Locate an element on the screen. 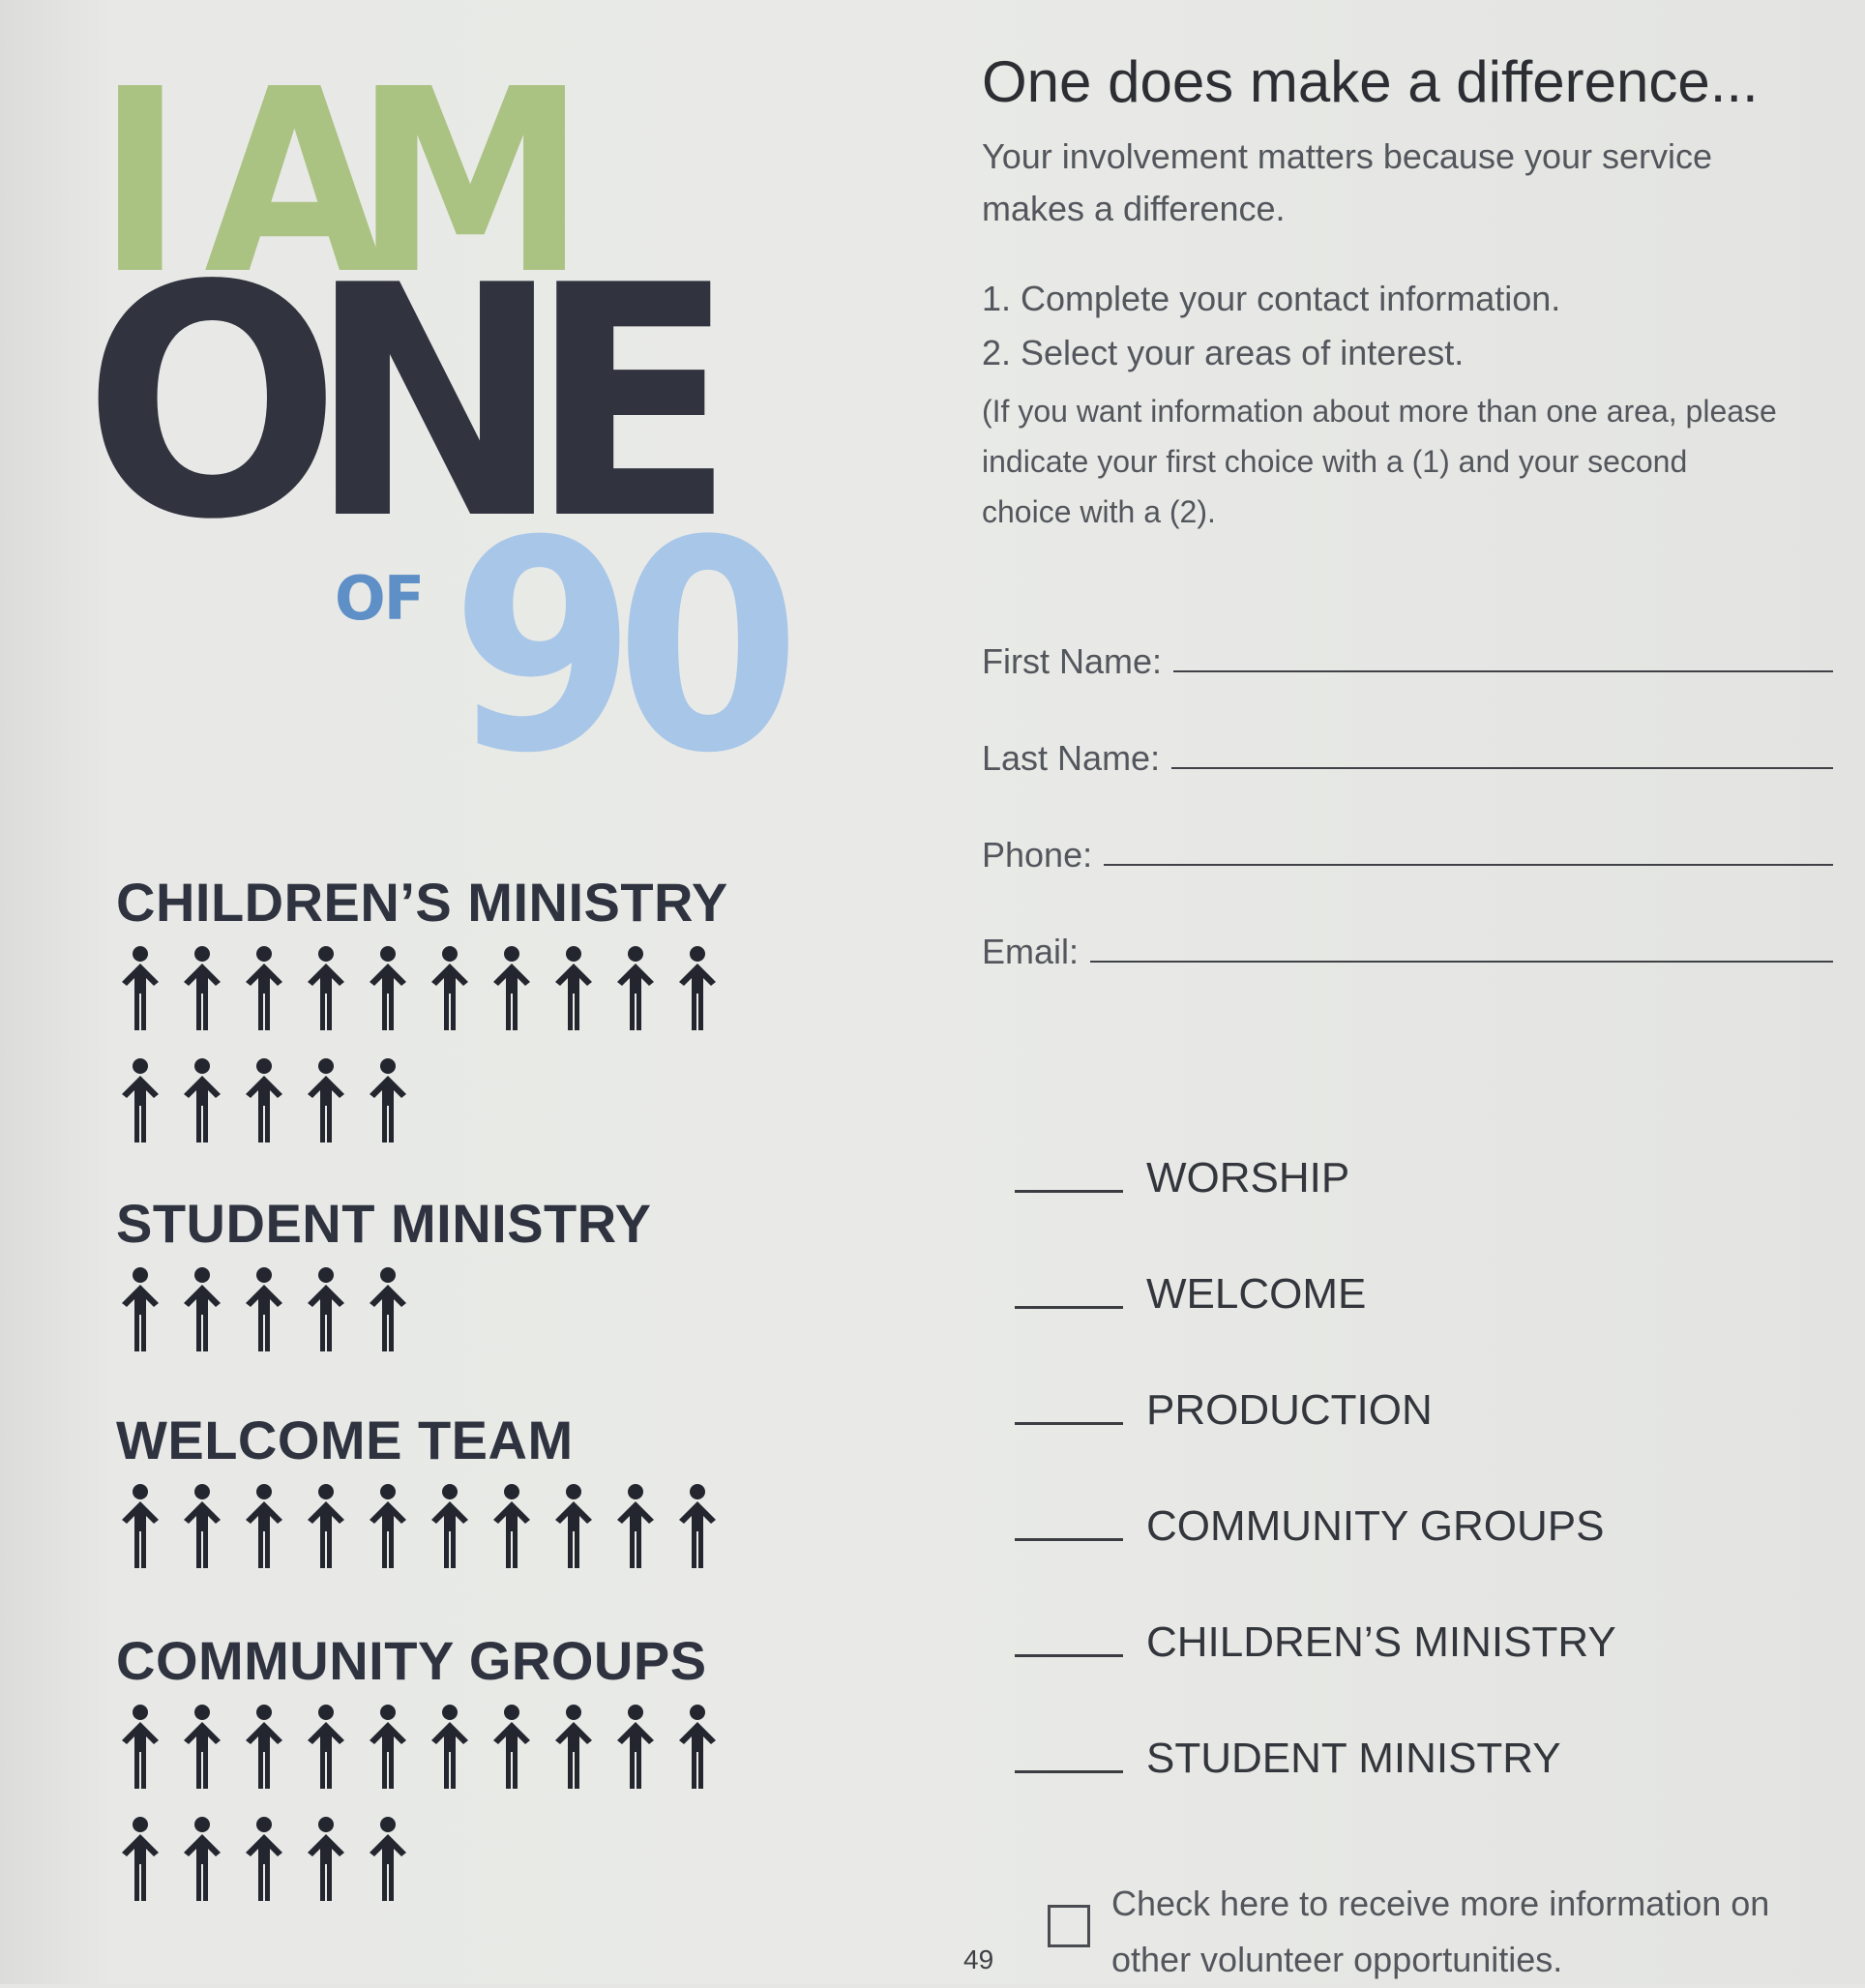  interest-label: PRODUCTION is located at coordinates (1289, 1410).